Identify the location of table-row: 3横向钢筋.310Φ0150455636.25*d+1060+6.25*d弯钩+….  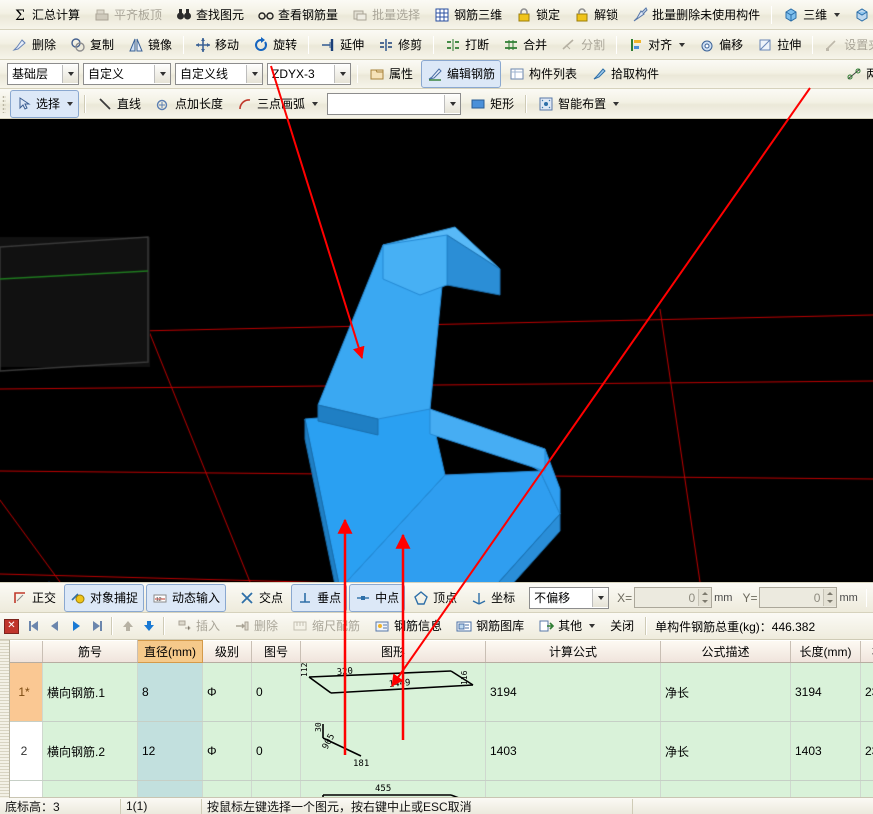
(436, 789).